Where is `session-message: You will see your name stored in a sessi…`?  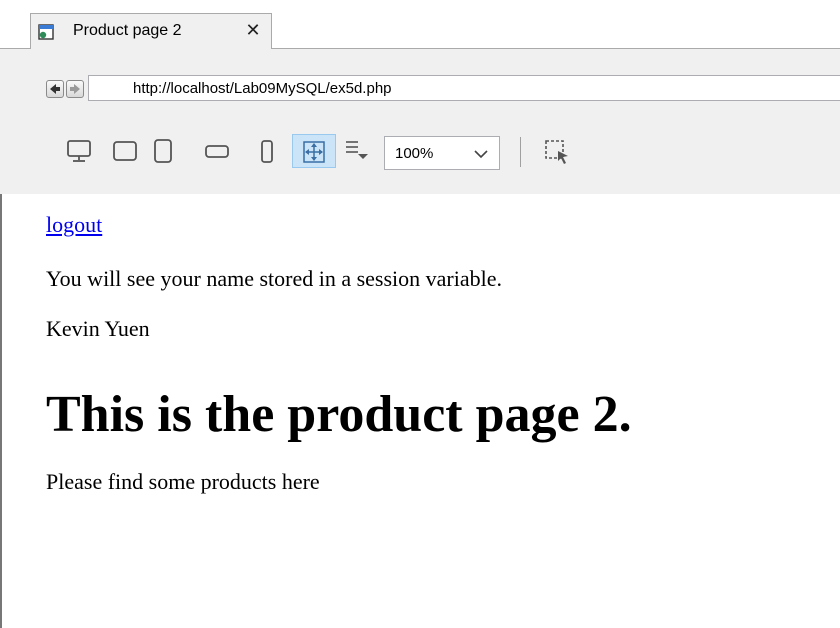 session-message: You will see your name stored in a sessi… is located at coordinates (274, 278).